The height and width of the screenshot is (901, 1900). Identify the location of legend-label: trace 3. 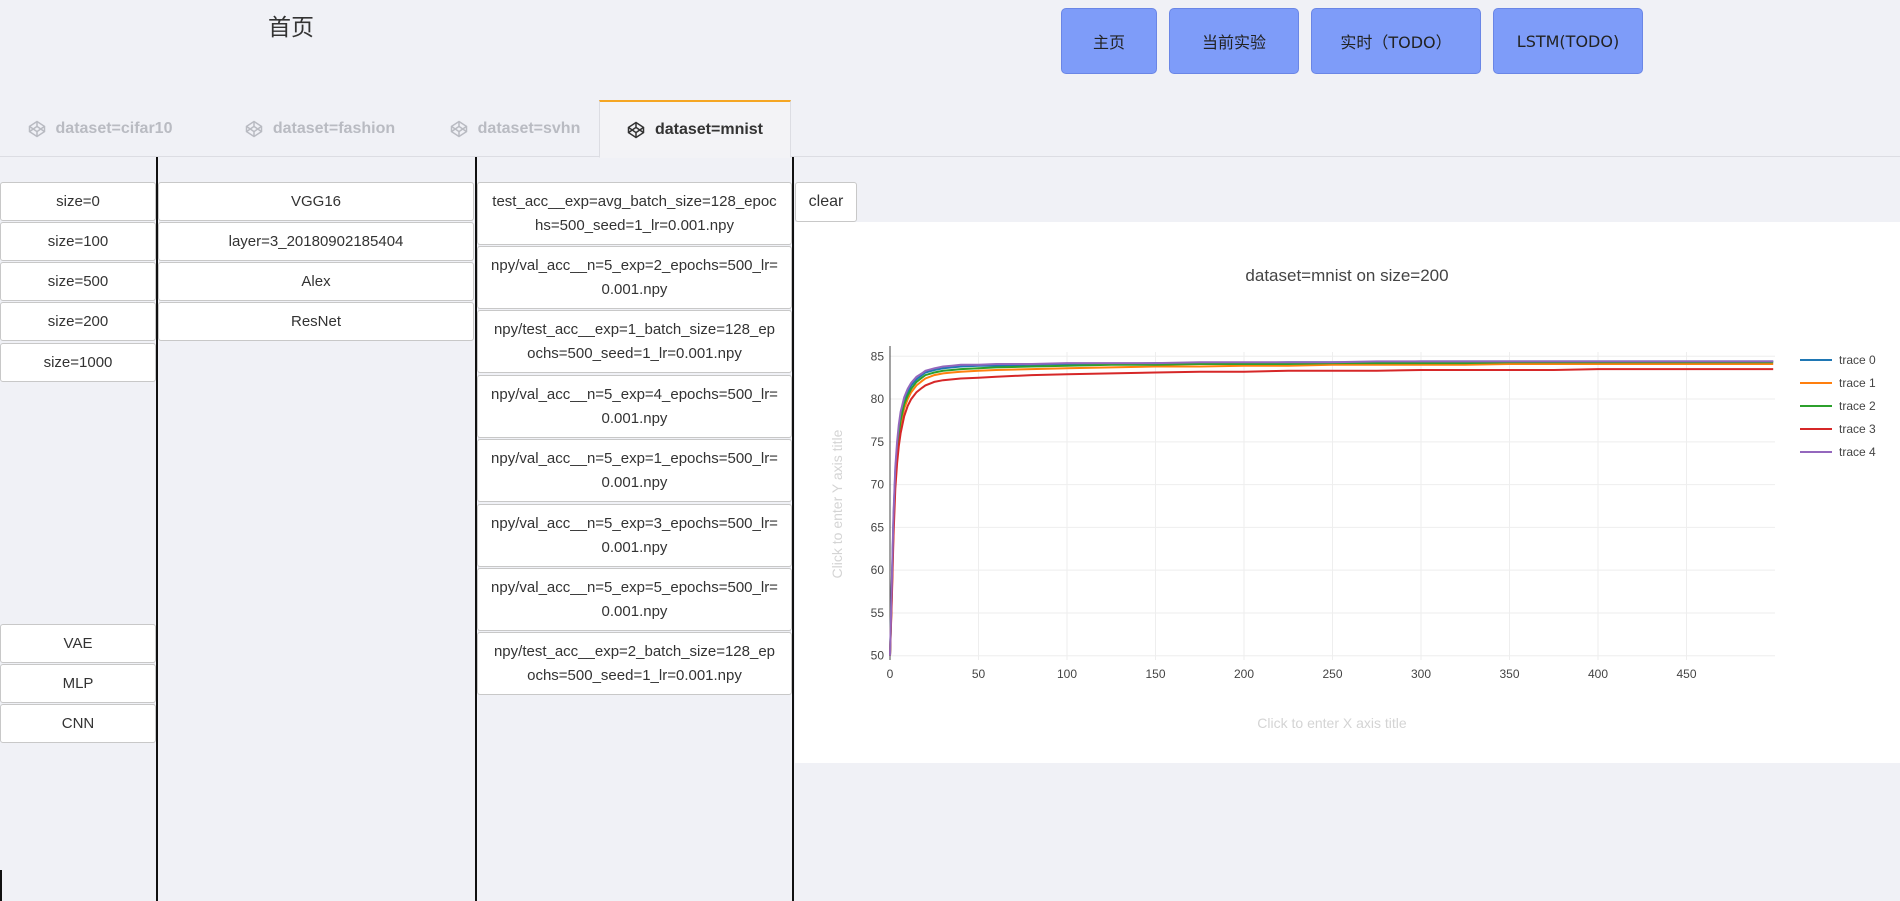
(1857, 429).